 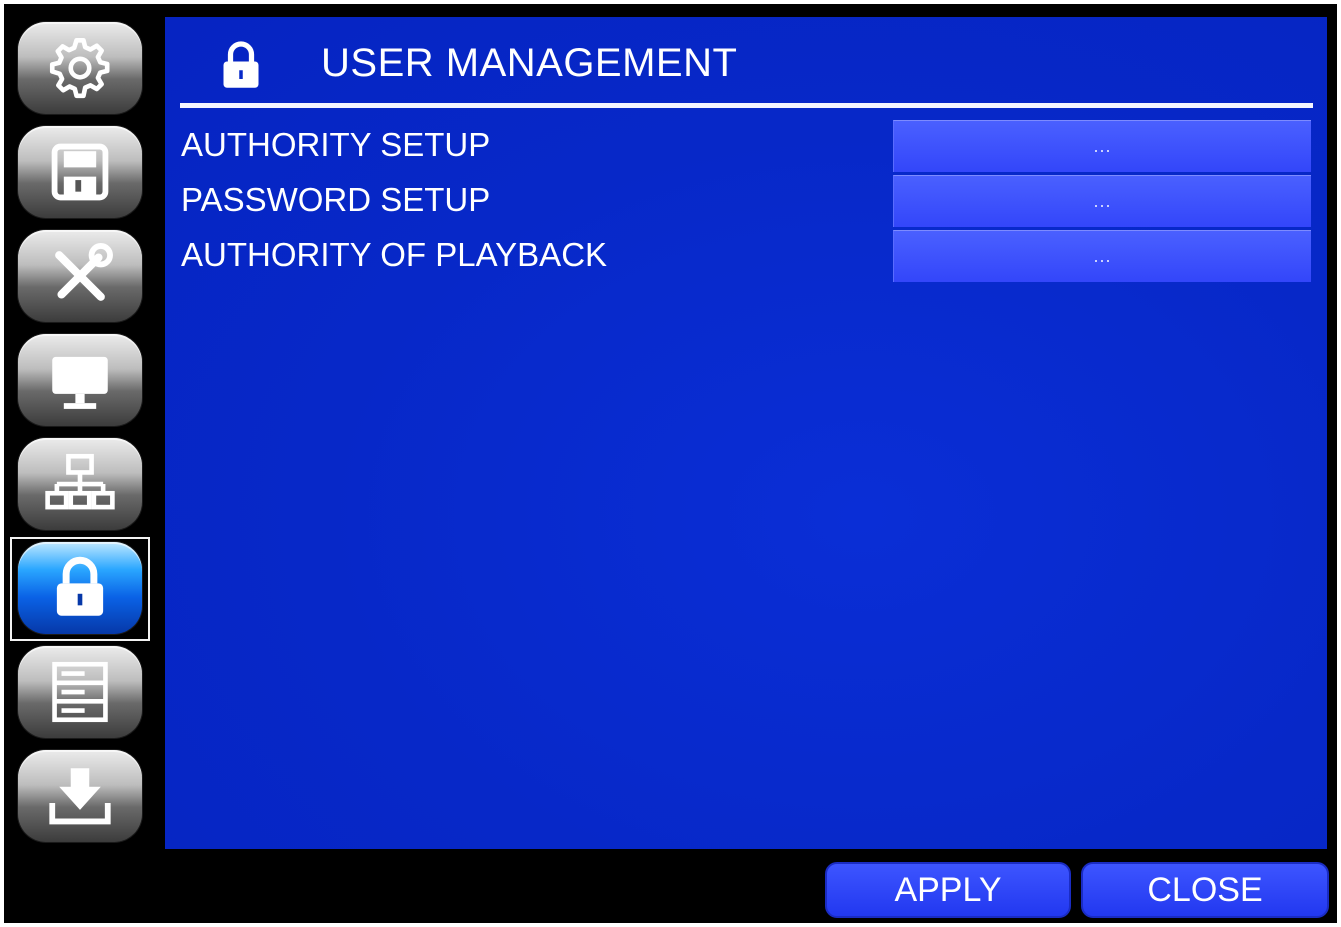 What do you see at coordinates (84, 272) in the screenshot?
I see `tools-icon` at bounding box center [84, 272].